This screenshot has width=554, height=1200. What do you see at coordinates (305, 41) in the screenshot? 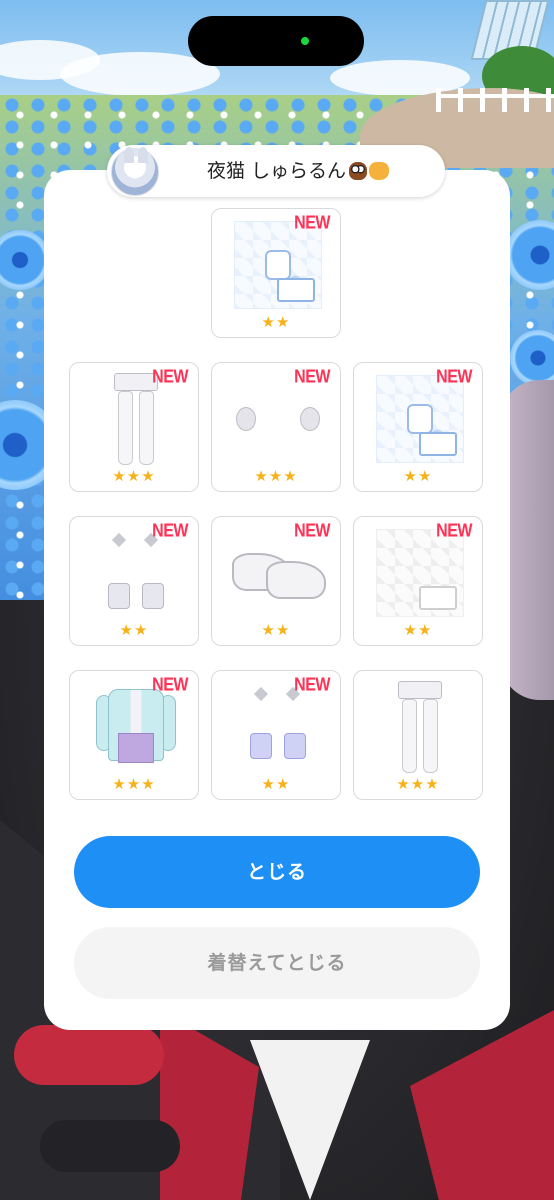
I see `camera-indicator-dot` at bounding box center [305, 41].